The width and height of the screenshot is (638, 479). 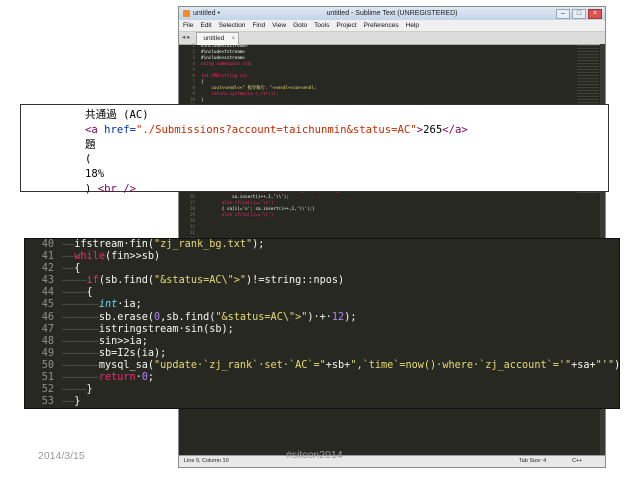 I want to click on code-token: istringstream·sin(sb);, so click(x=166, y=329).